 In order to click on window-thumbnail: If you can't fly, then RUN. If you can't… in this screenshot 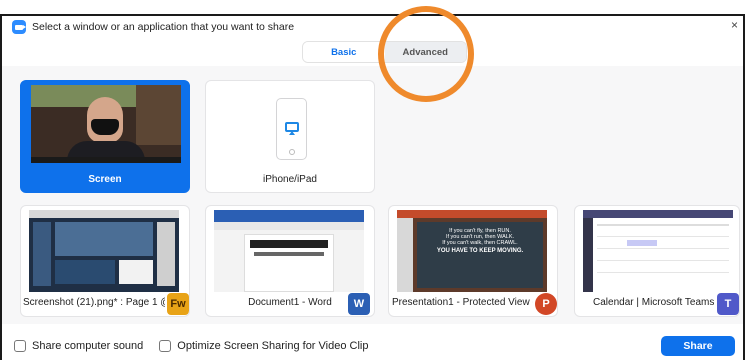, I will do `click(472, 251)`.